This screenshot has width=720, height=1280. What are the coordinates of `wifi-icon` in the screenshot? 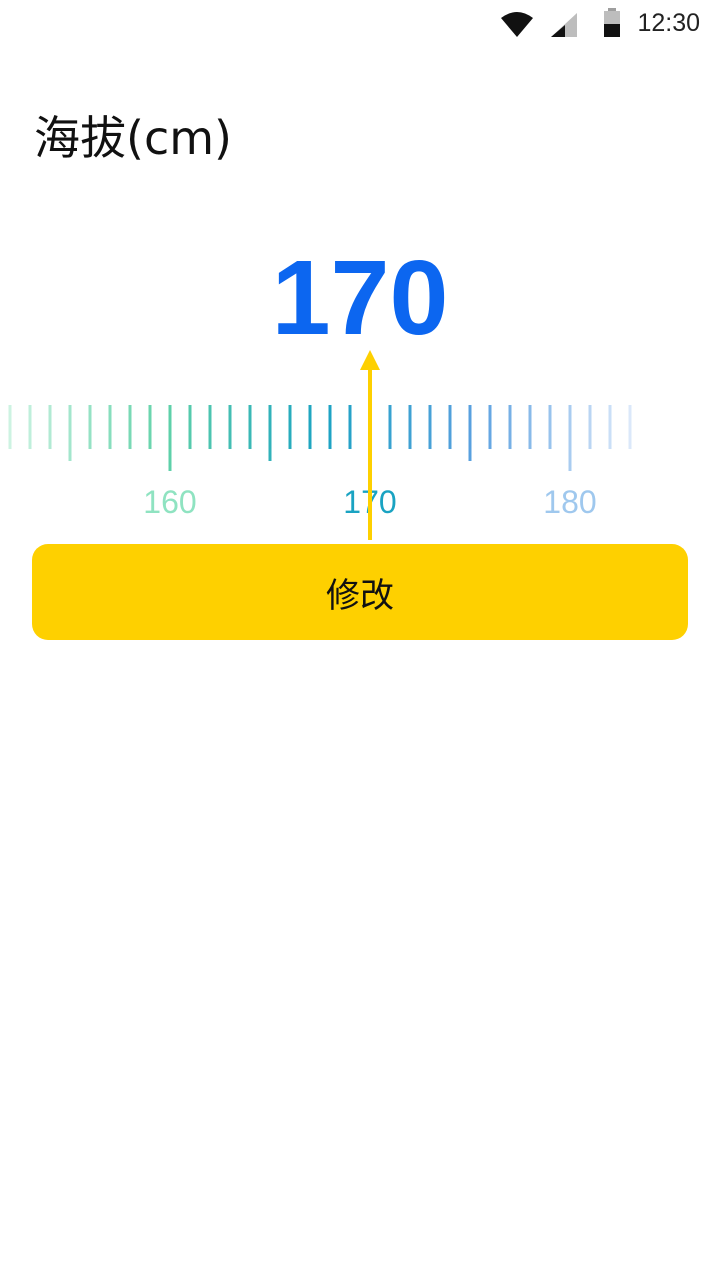 It's located at (517, 24).